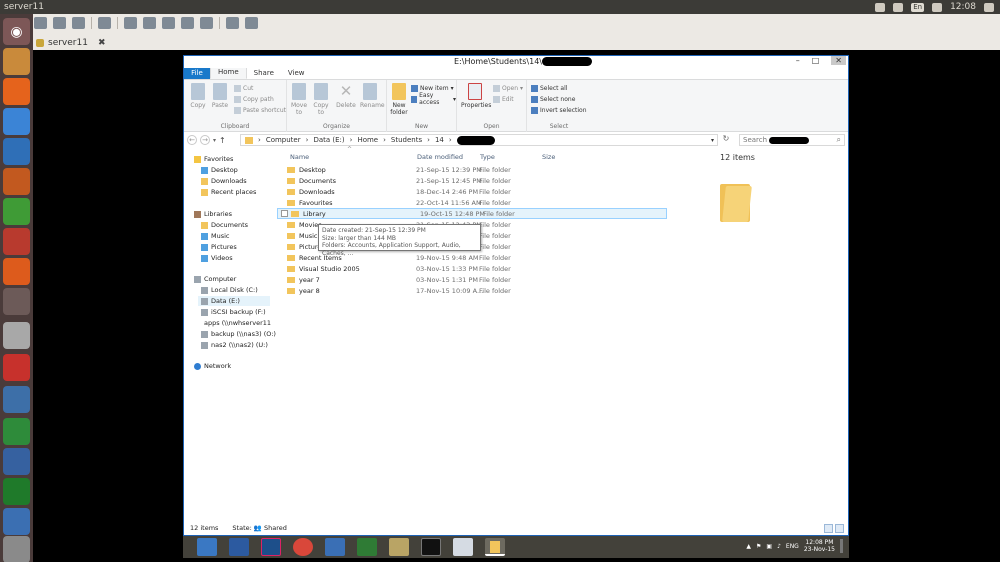 The width and height of the screenshot is (1000, 562). What do you see at coordinates (508, 88) in the screenshot?
I see `open-button: Open ▾` at bounding box center [508, 88].